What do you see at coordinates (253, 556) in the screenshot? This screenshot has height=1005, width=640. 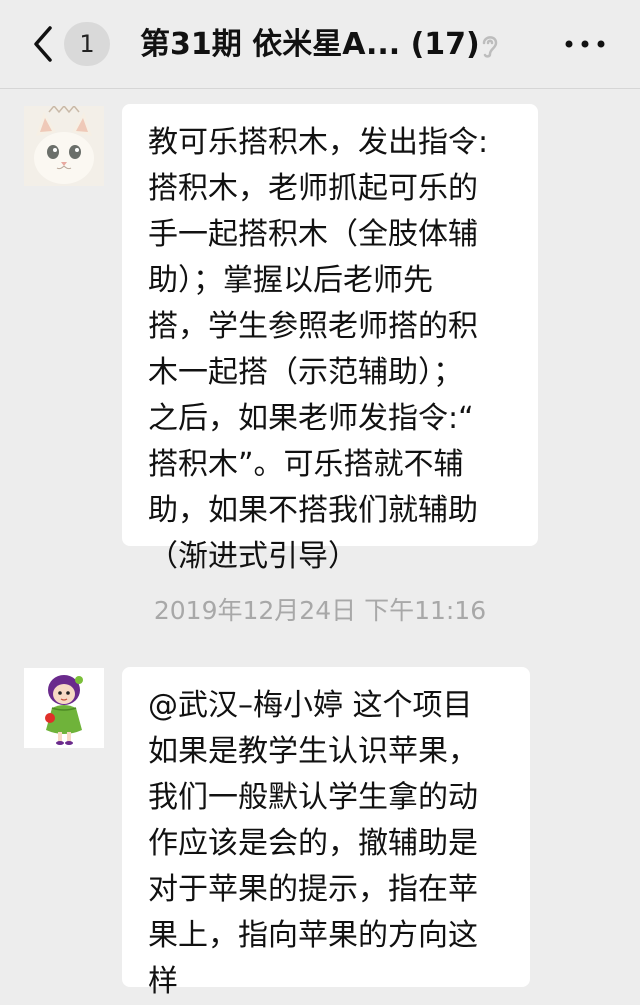 I see `message-line: （渐进式引导）` at bounding box center [253, 556].